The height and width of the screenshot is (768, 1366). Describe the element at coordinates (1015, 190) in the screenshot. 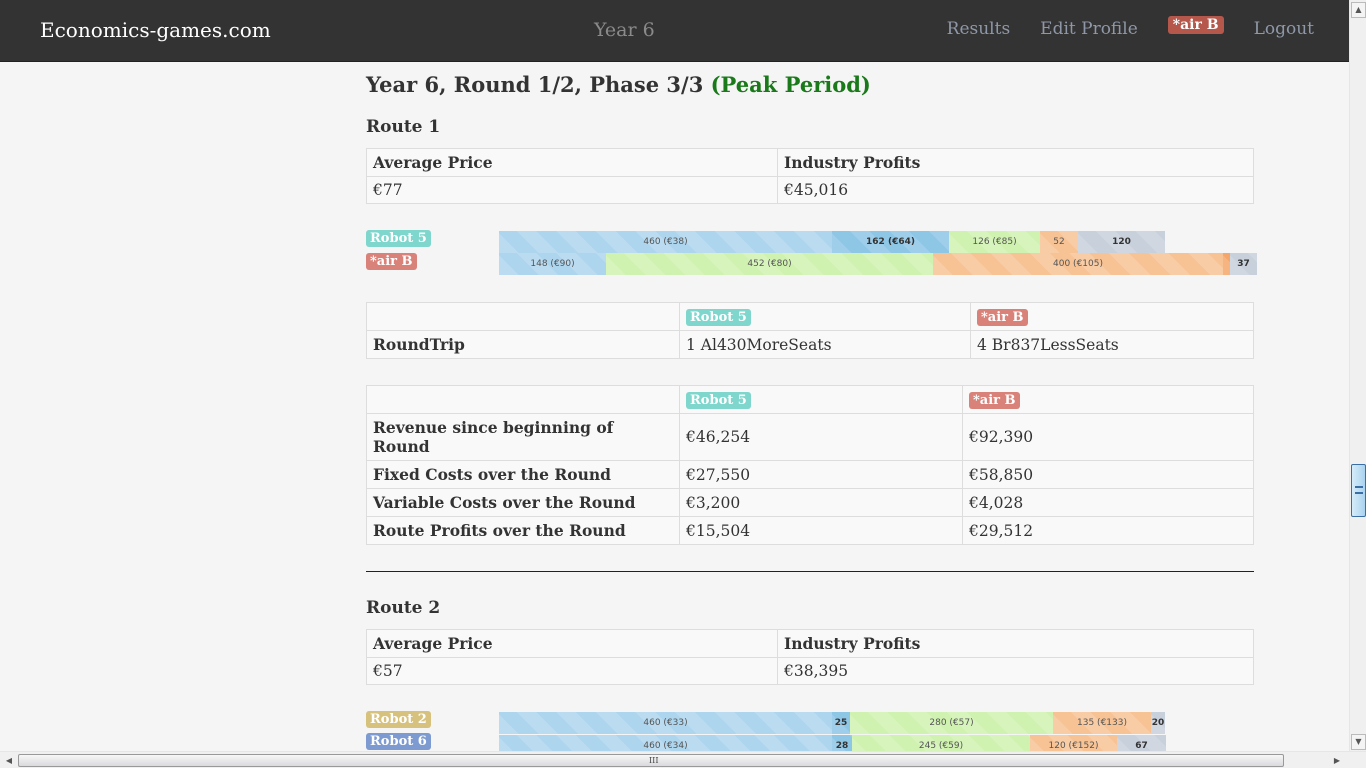

I see `industry-profits-value: €45,016` at that location.